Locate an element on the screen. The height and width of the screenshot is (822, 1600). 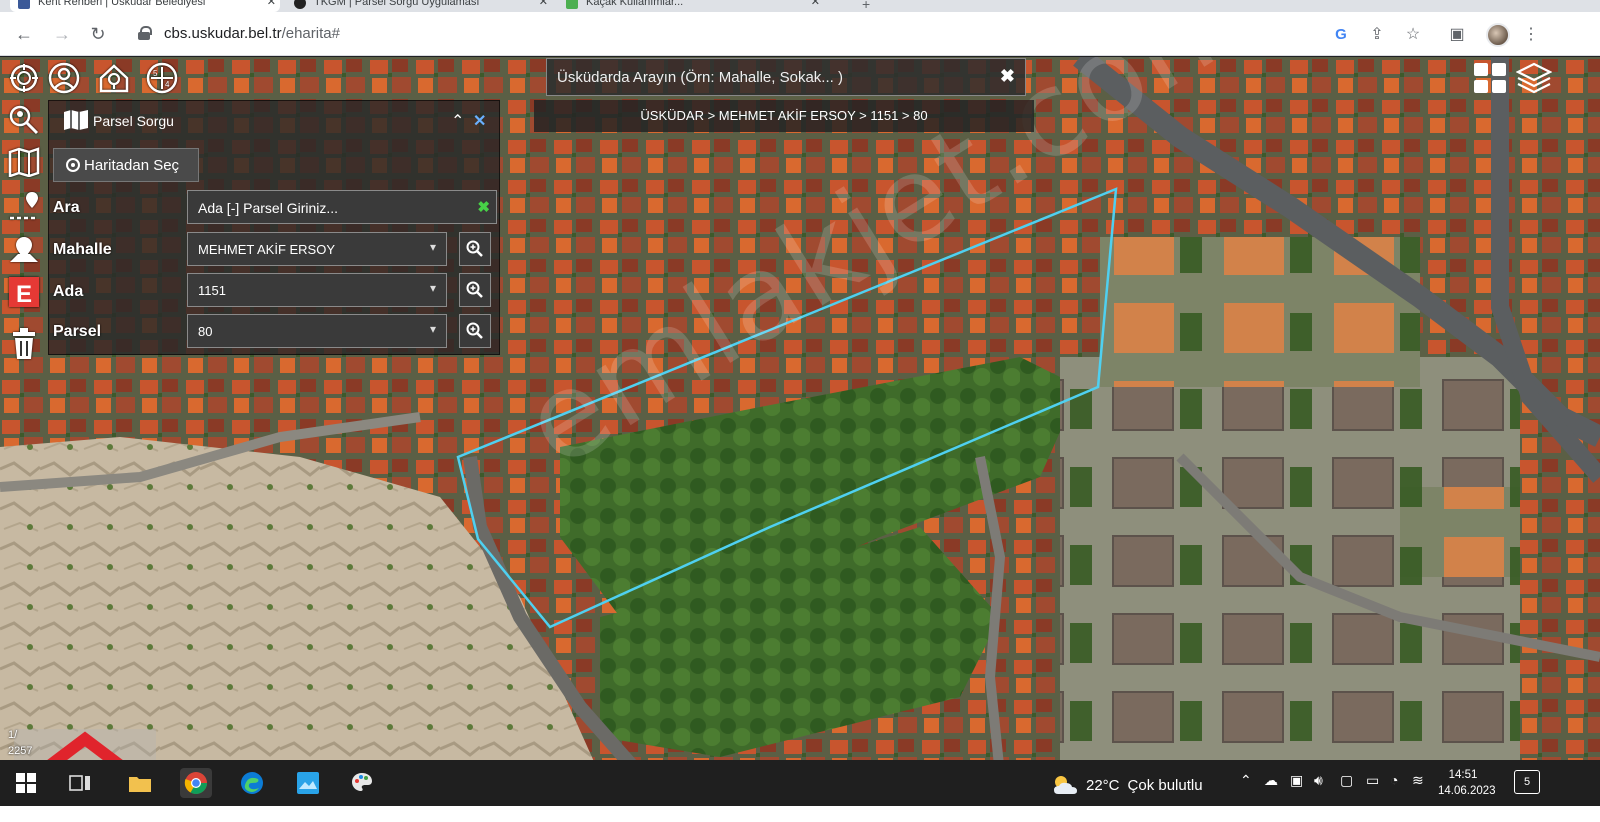
task-view-icon is located at coordinates (79, 783).